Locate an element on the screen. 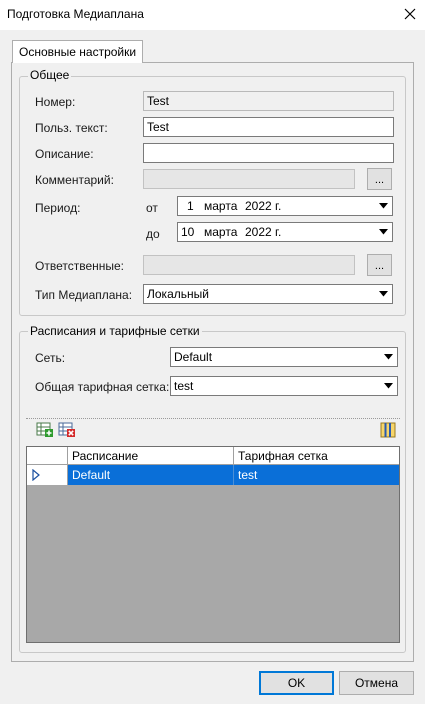 Image resolution: width=425 pixels, height=704 pixels. table-row: Default test is located at coordinates (213, 475).